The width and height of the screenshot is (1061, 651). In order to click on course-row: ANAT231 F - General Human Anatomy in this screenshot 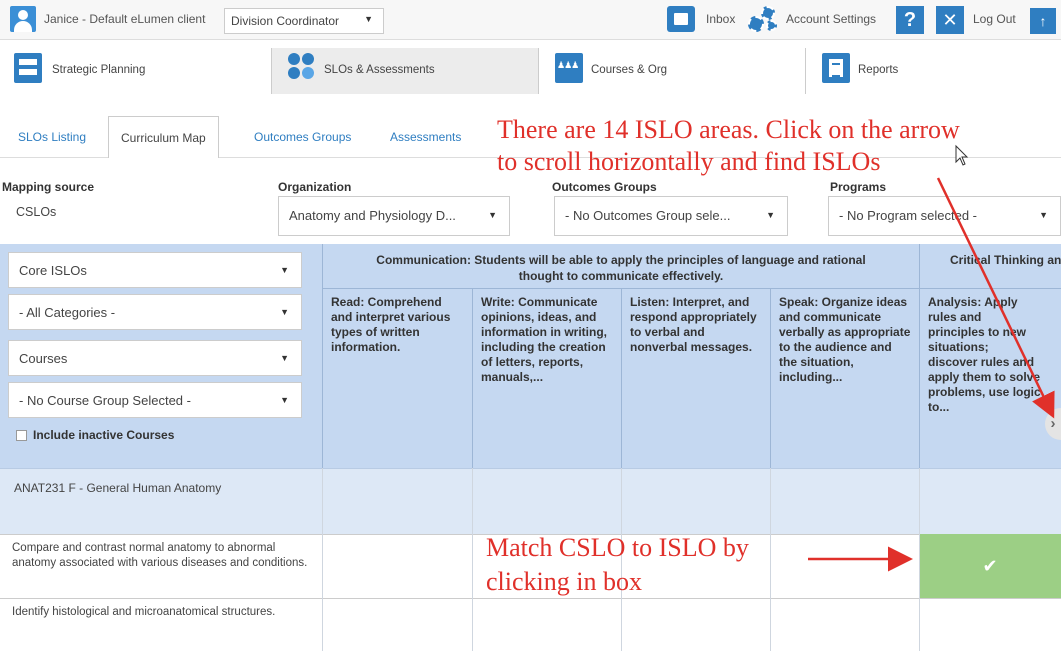, I will do `click(530, 501)`.